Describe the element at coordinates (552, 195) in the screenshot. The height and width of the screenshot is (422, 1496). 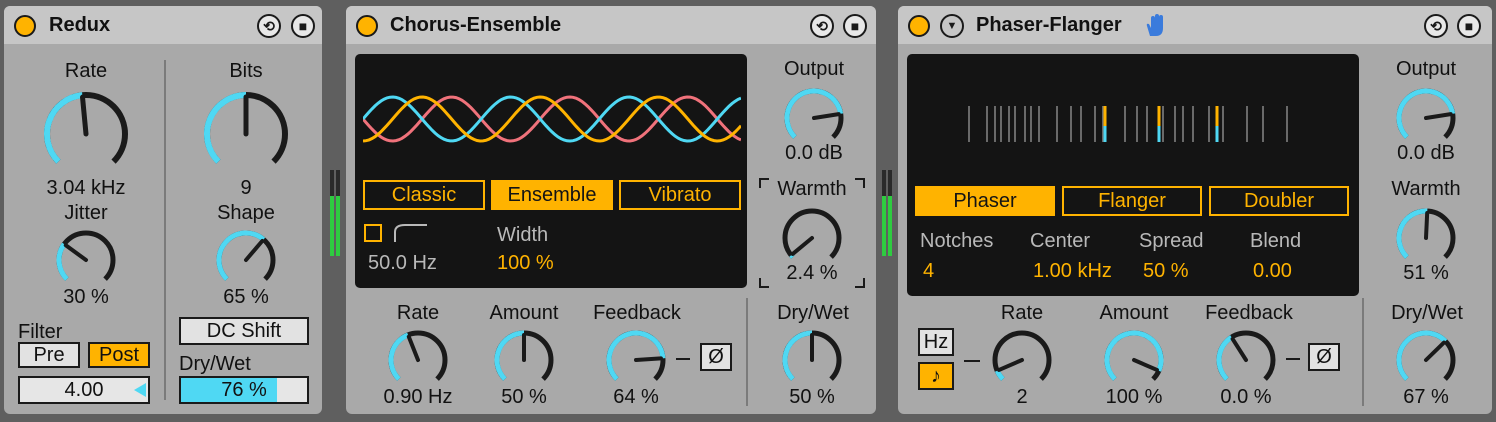
I see `chorus-mode-ensemble: Ensemble` at that location.